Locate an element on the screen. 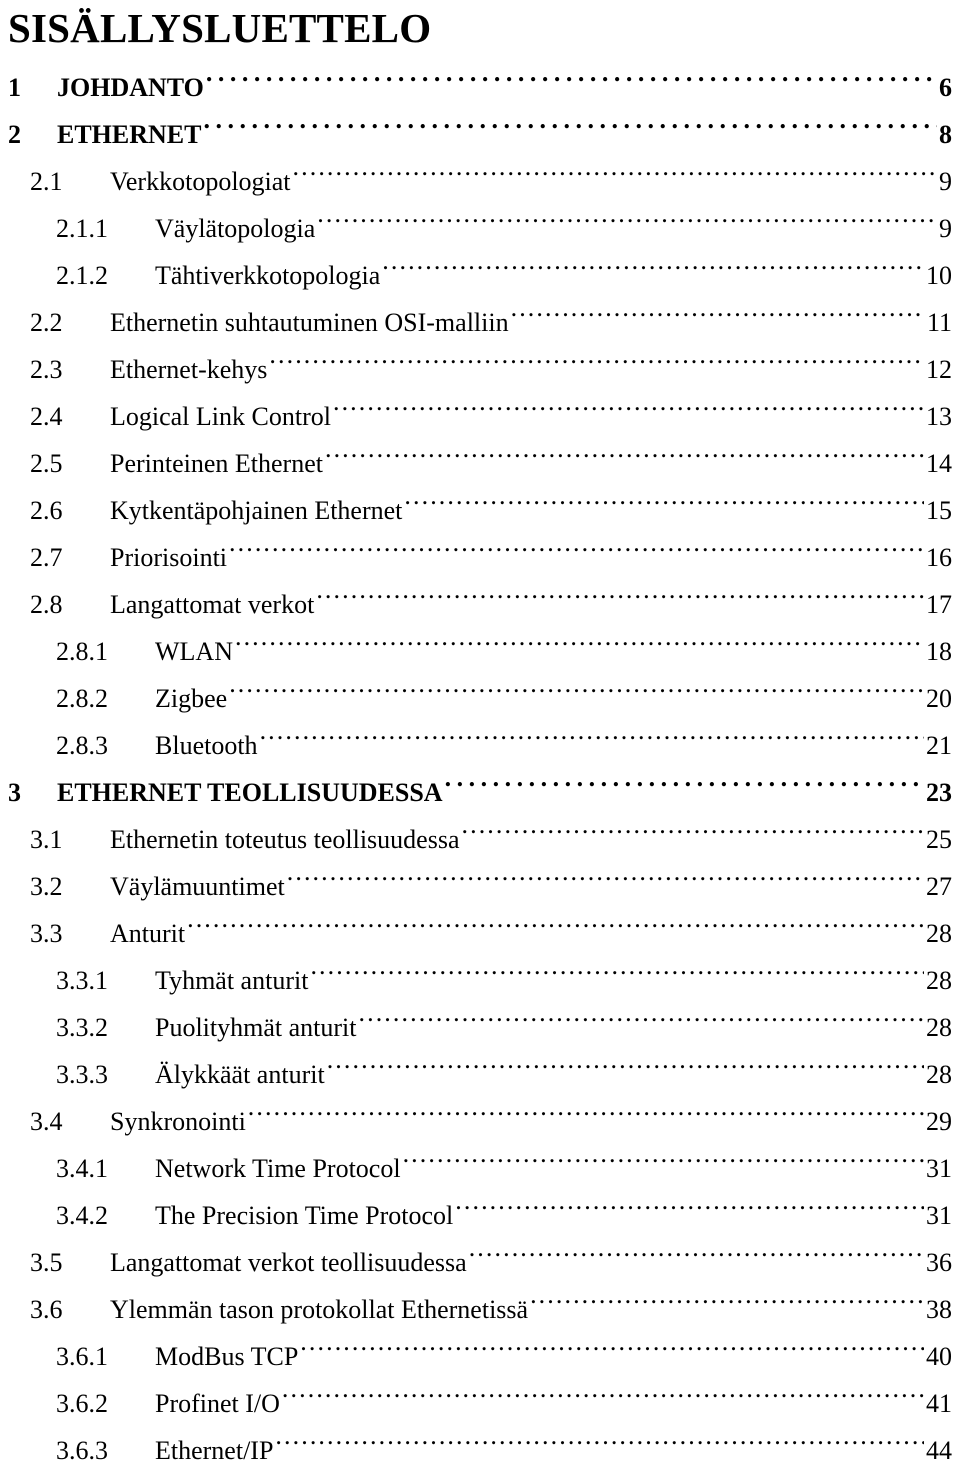 Image resolution: width=960 pixels, height=1474 pixels. toc-entry-number: 2.6 is located at coordinates (46, 510).